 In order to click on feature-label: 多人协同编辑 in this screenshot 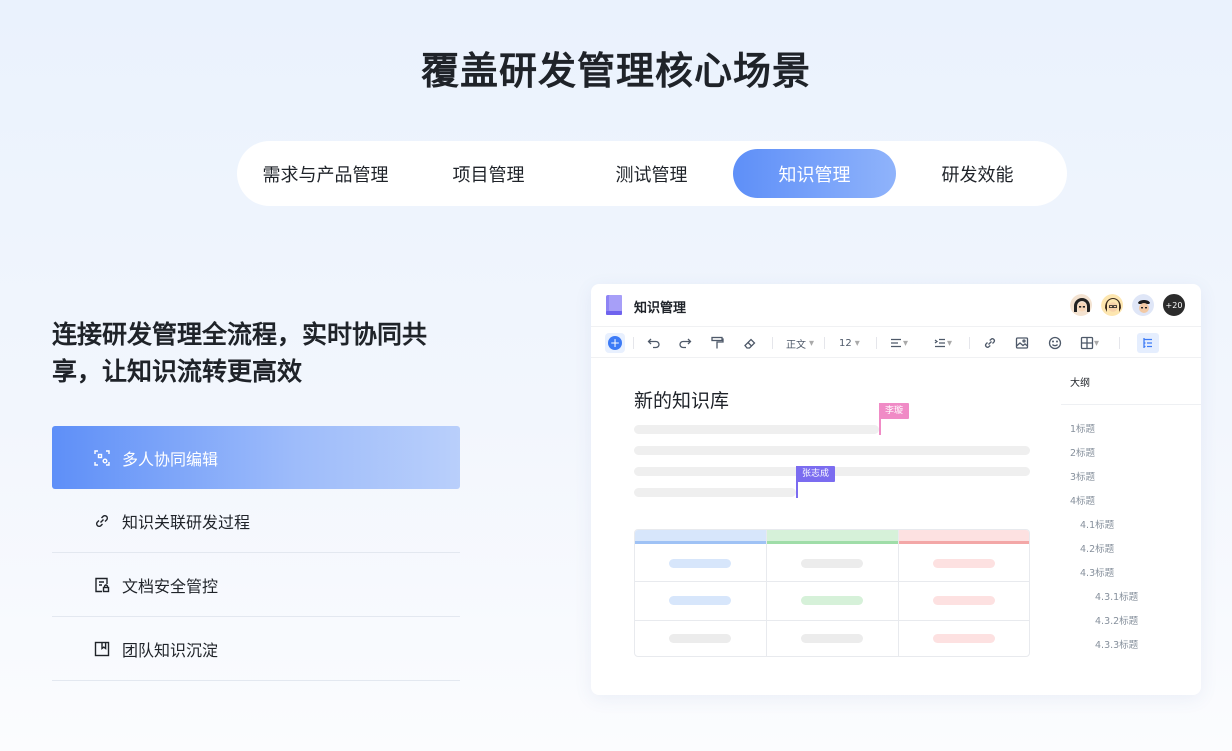, I will do `click(170, 459)`.